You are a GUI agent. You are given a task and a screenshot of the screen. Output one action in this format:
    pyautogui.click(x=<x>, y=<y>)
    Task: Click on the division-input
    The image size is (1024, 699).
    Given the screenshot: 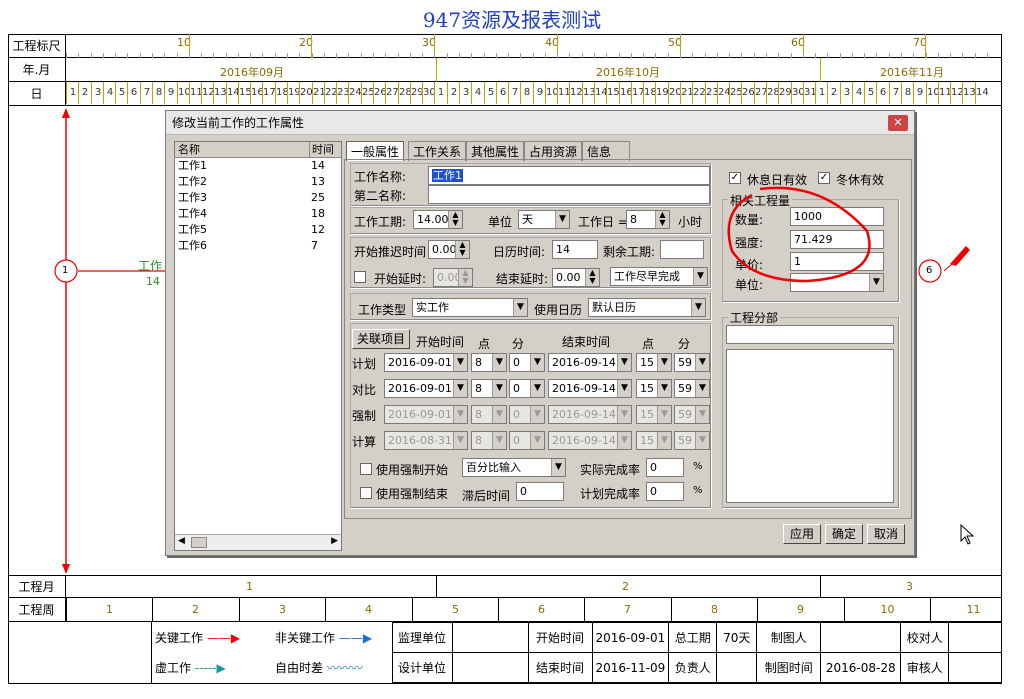 What is the action you would take?
    pyautogui.click(x=810, y=334)
    